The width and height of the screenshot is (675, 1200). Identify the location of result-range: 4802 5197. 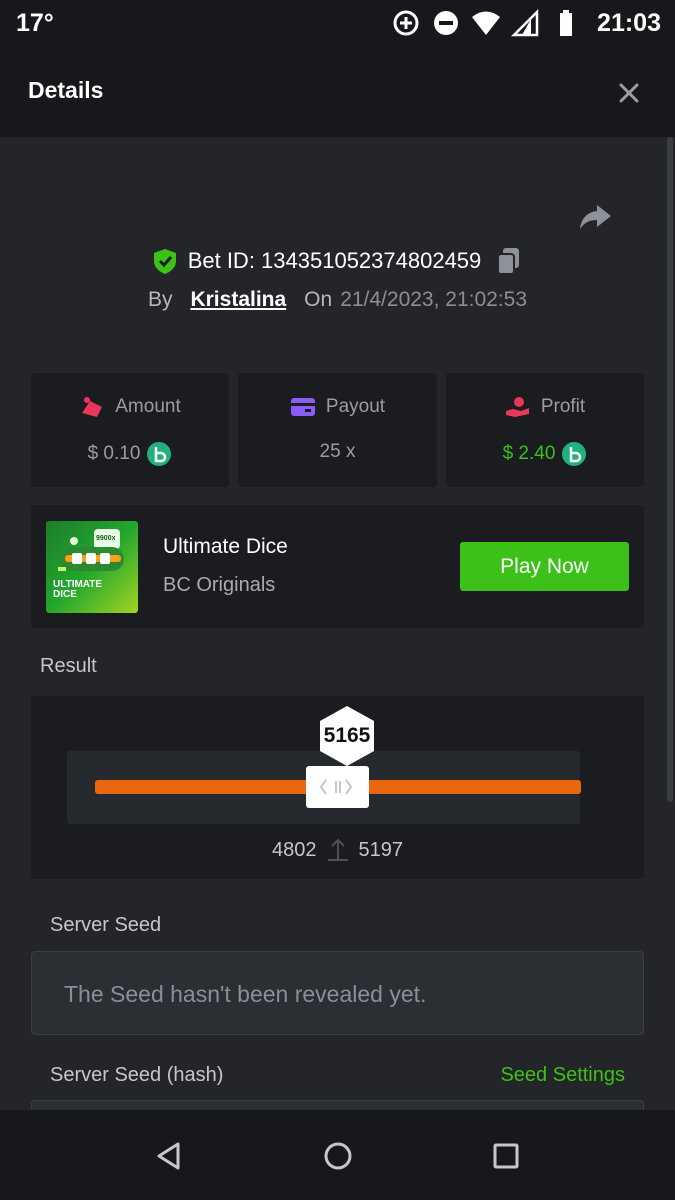
(337, 850).